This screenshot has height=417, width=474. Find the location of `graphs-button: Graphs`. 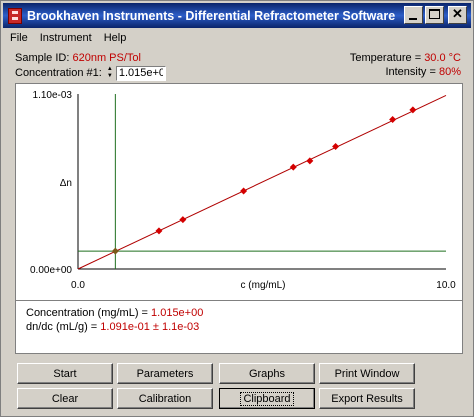

graphs-button: Graphs is located at coordinates (267, 373).